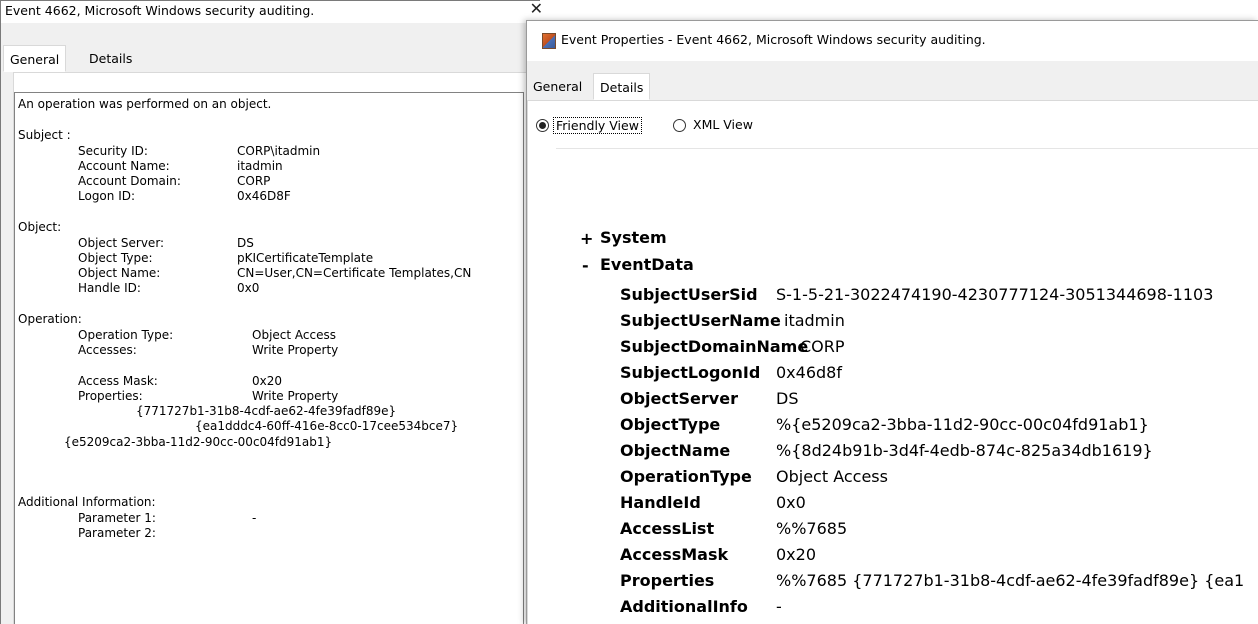 Image resolution: width=1258 pixels, height=624 pixels. What do you see at coordinates (305, 258) in the screenshot?
I see `field-value: pKICertificateTemplate` at bounding box center [305, 258].